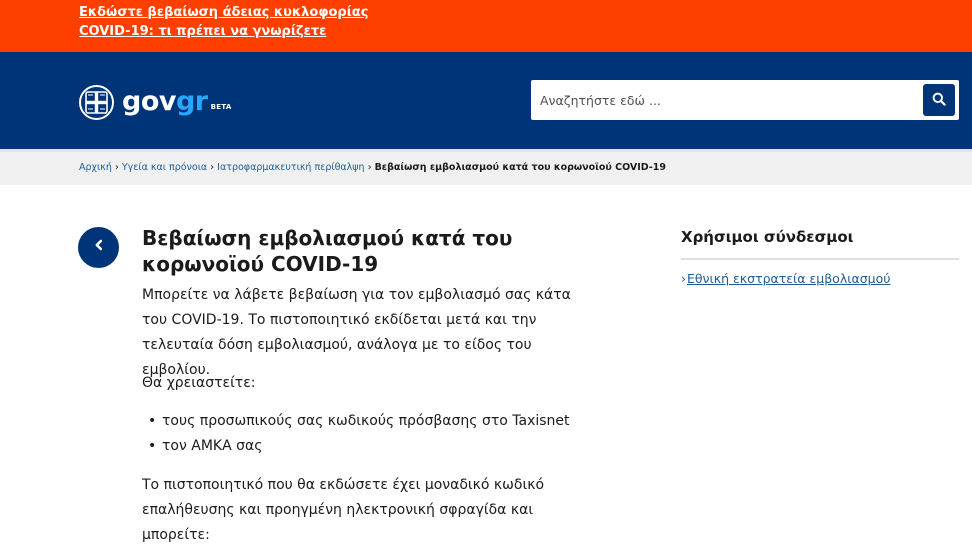 This screenshot has height=548, width=972. I want to click on sidebar-title: Χρήσιμοι σύνδεσμοι, so click(767, 237).